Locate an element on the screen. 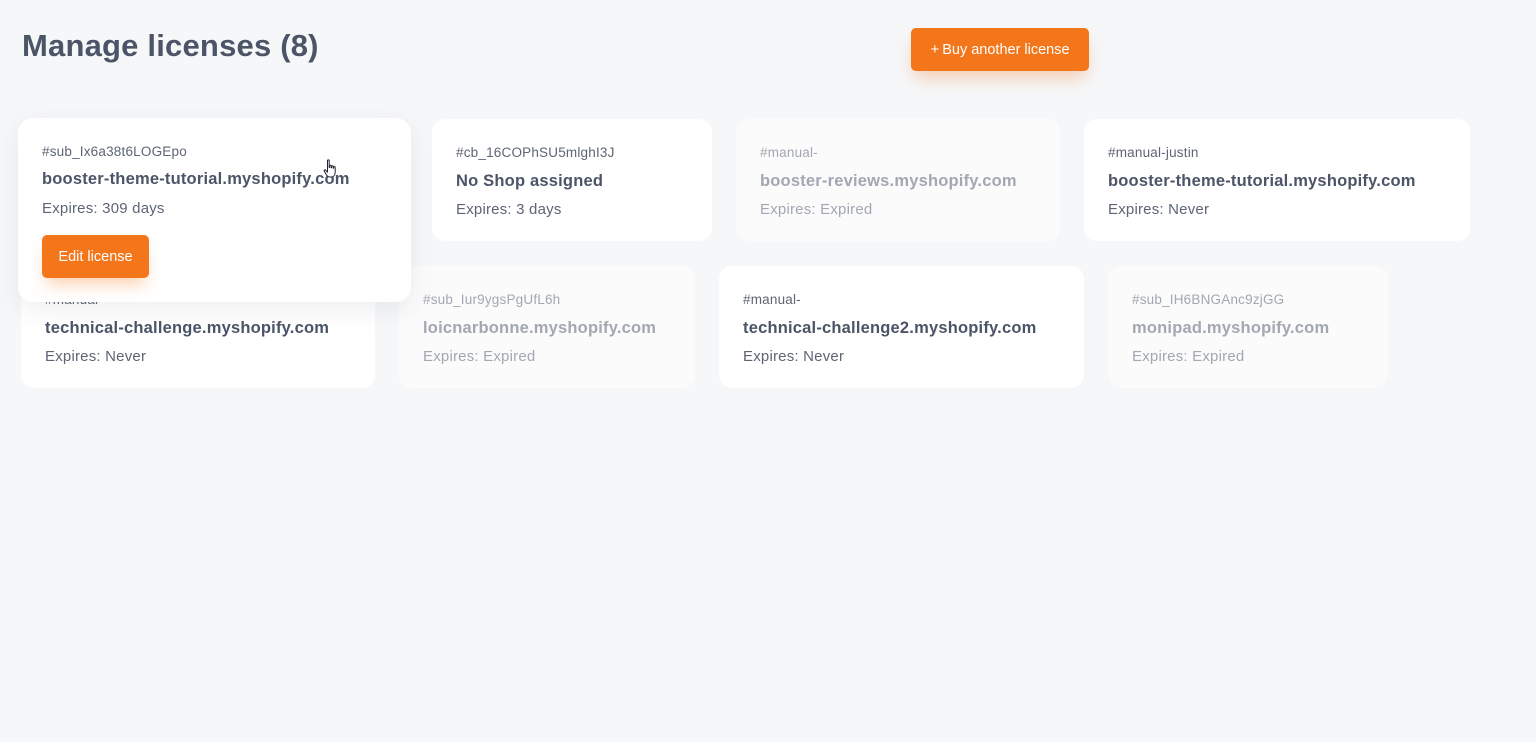 This screenshot has height=742, width=1536. license-id: #sub_IH6BNGAnc9zjGG is located at coordinates (1208, 299).